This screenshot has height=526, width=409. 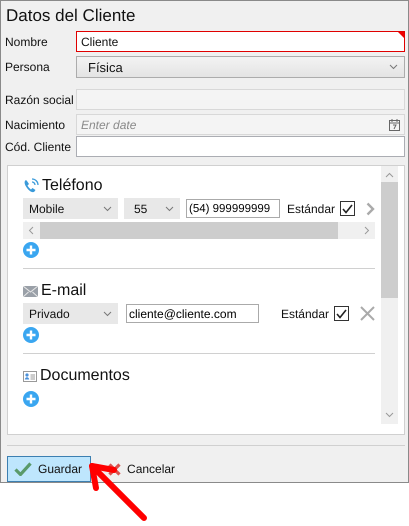 What do you see at coordinates (233, 208) in the screenshot?
I see `phone-field: (54) 999999999` at bounding box center [233, 208].